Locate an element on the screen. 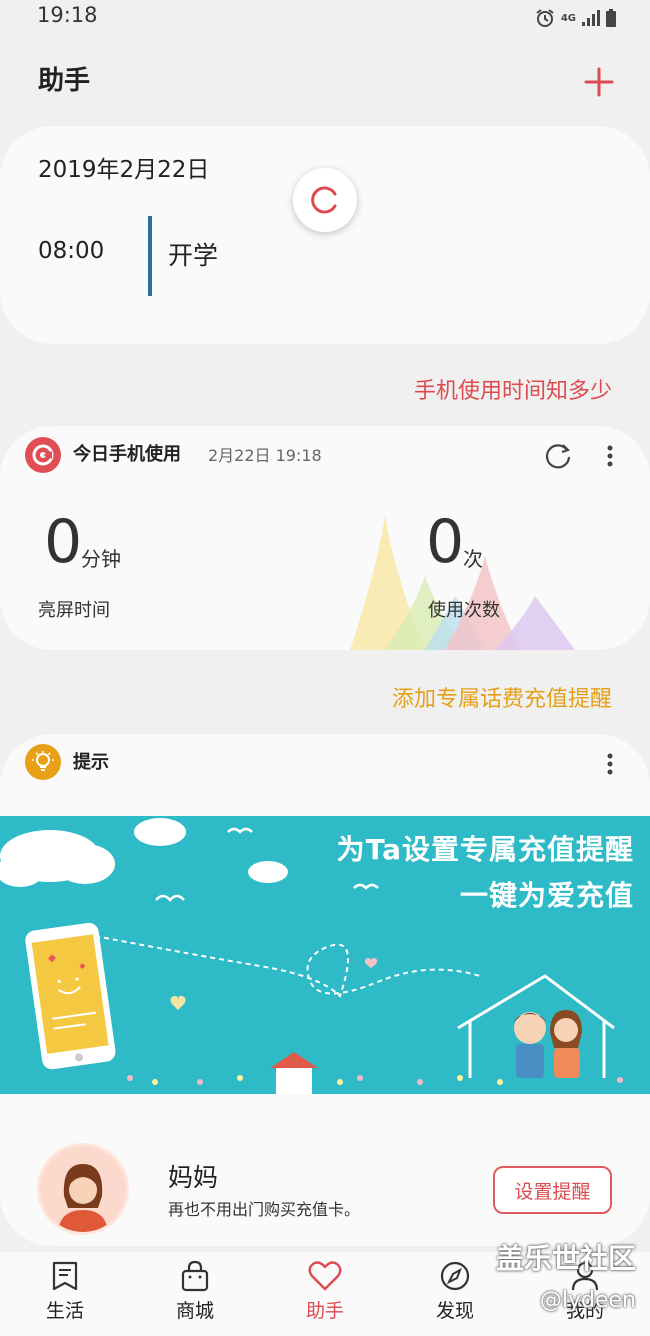  usage-title: 今日手机使用 is located at coordinates (127, 454).